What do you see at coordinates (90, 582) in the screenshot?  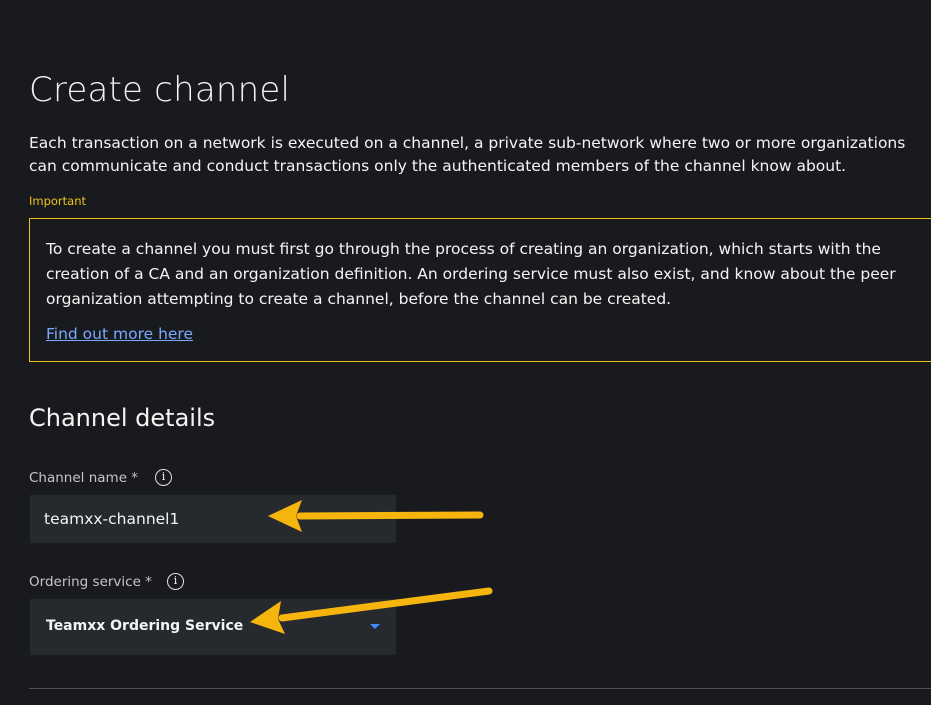 I see `ordering-service-label: Ordering service *` at bounding box center [90, 582].